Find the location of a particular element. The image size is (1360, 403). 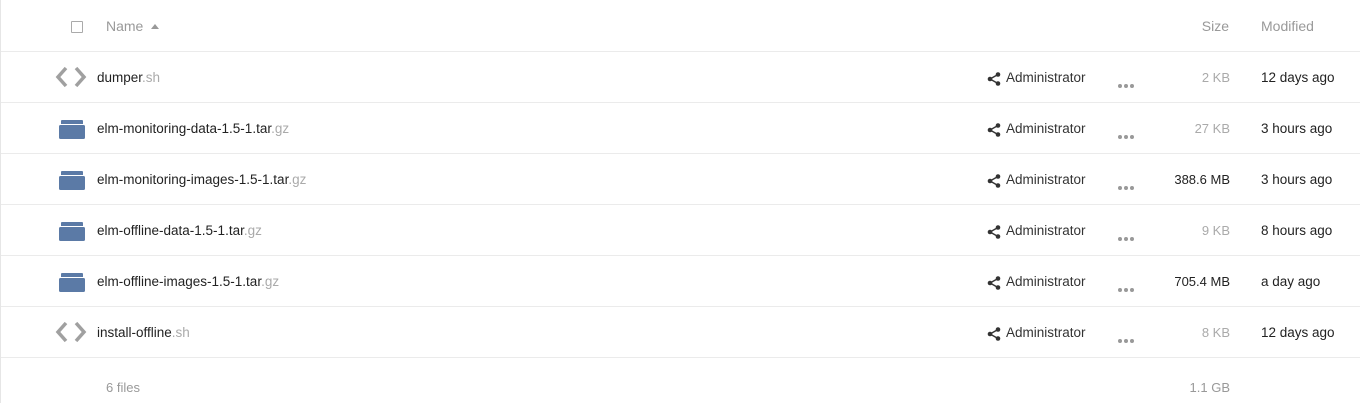

file-size: 8 KB is located at coordinates (1215, 332).